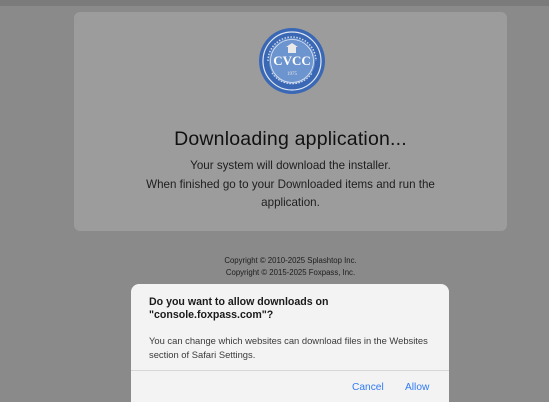 This screenshot has height=402, width=549. What do you see at coordinates (290, 260) in the screenshot?
I see `copyright-splashtop: Copyright © 2010-2025 Splashtop Inc.` at bounding box center [290, 260].